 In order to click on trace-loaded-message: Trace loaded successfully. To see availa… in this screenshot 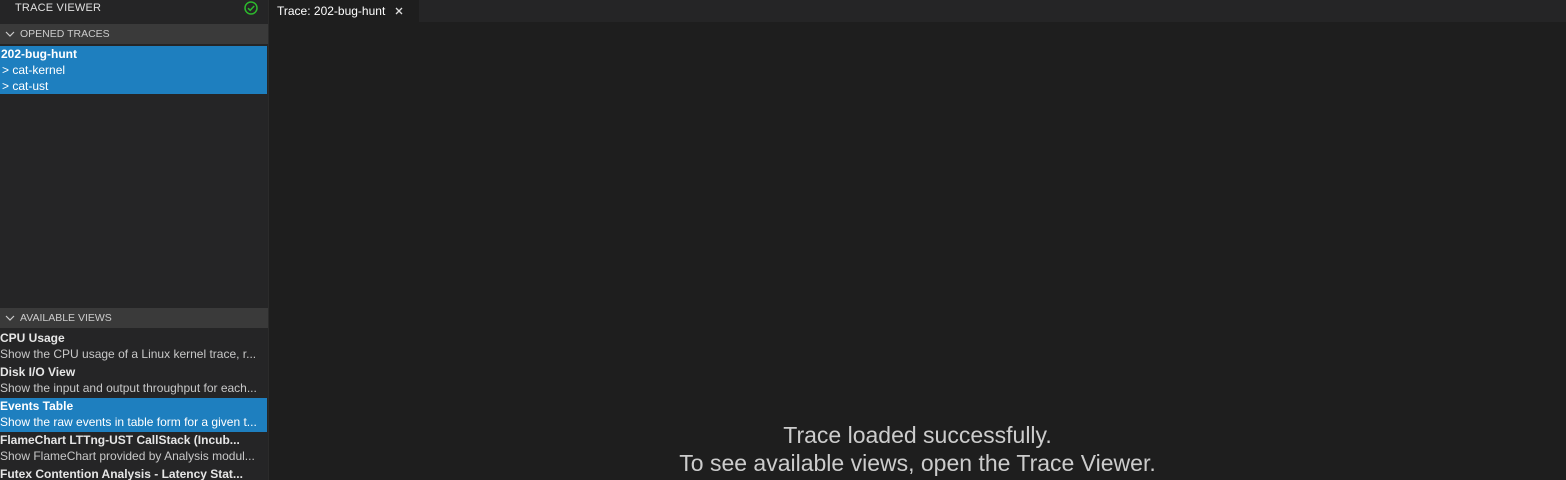, I will do `click(917, 449)`.